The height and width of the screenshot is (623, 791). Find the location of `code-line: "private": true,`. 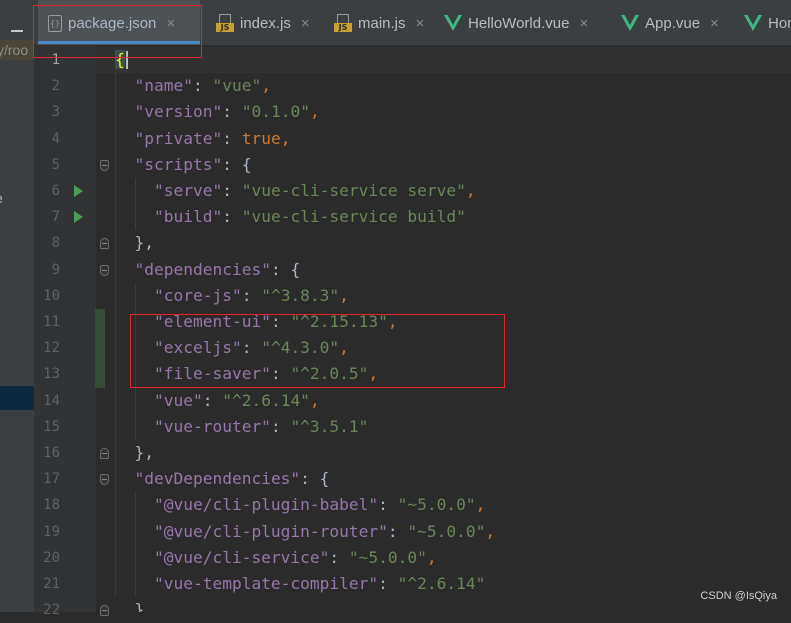

code-line: "private": true, is located at coordinates (203, 139).